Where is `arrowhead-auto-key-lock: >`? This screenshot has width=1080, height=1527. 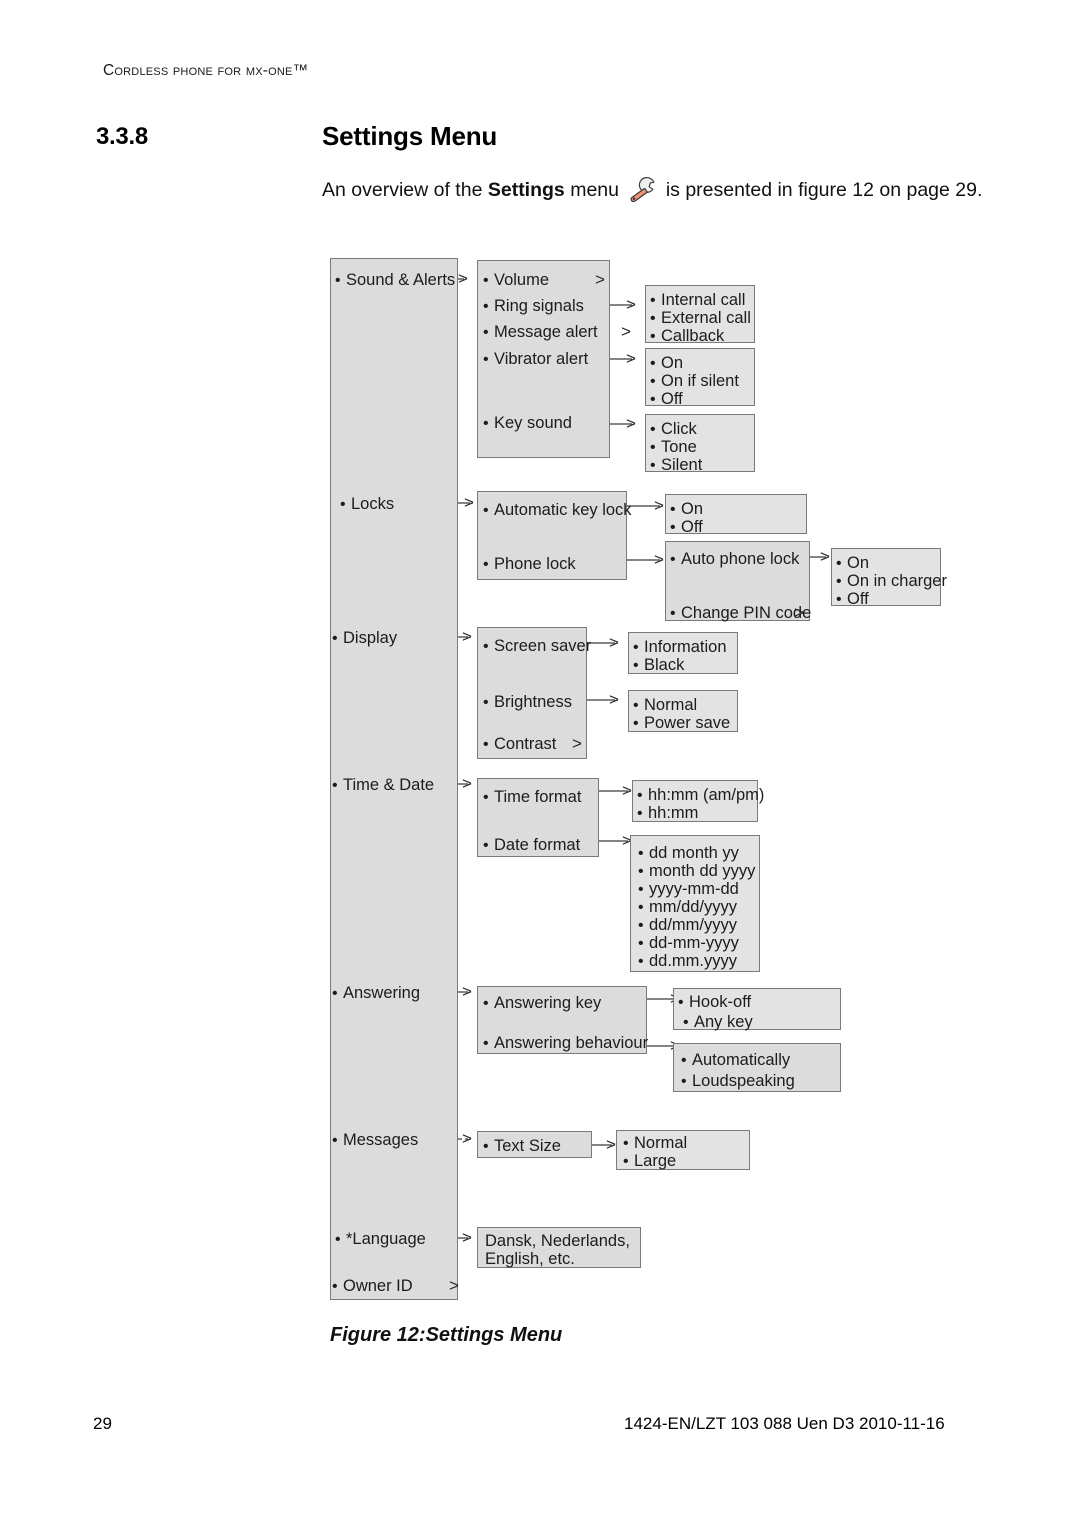 arrowhead-auto-key-lock: > is located at coordinates (659, 505).